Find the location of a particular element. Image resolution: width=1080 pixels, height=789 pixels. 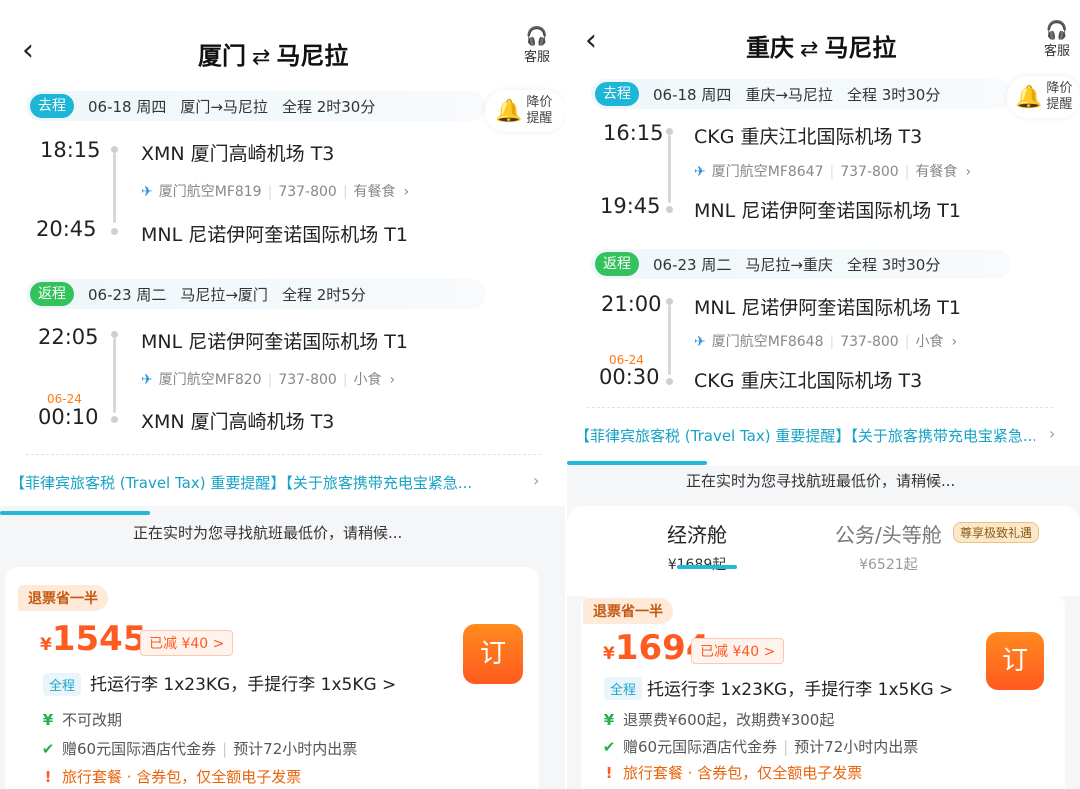

change-rule: ¥ 不可改期 is located at coordinates (81, 719).